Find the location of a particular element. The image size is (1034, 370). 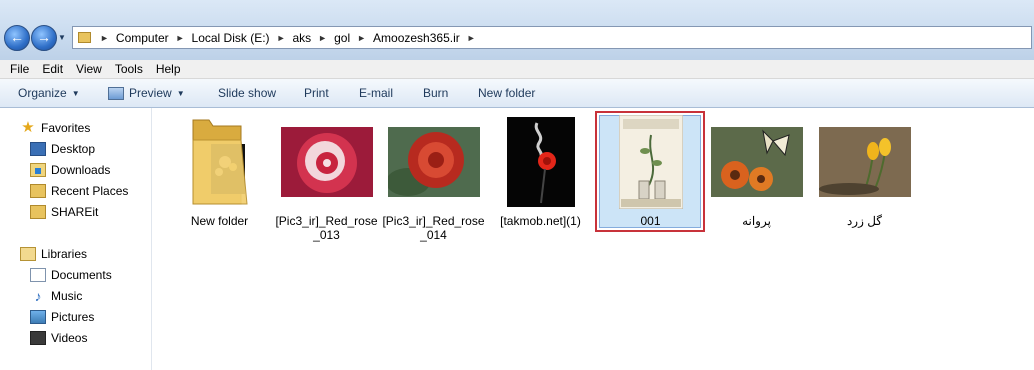

nav-shareit: SHAREit is located at coordinates (64, 212).